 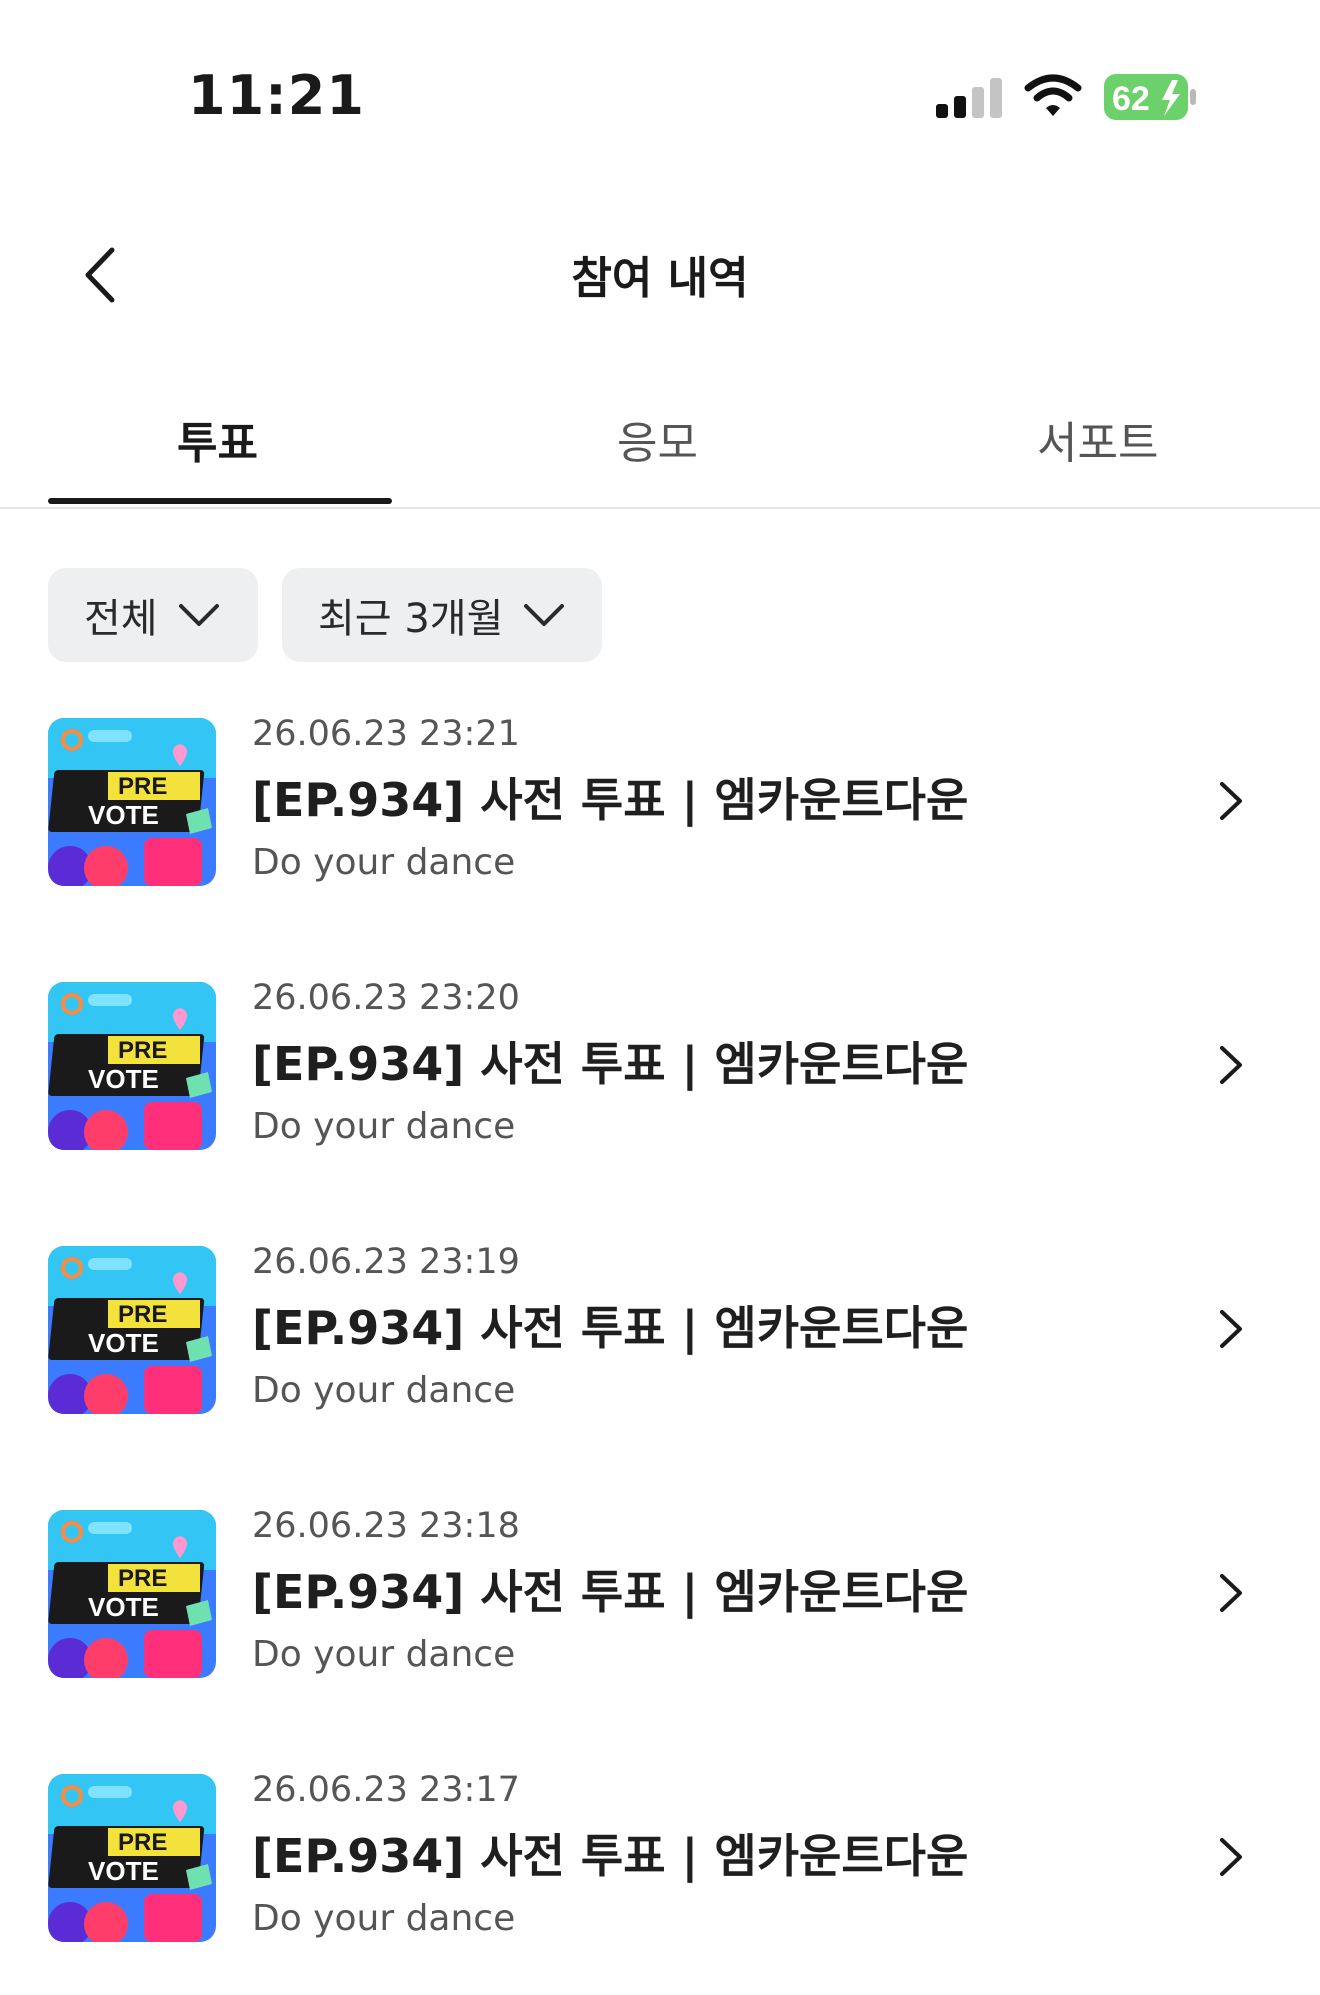 I want to click on tab-vote: 투표, so click(x=217, y=439).